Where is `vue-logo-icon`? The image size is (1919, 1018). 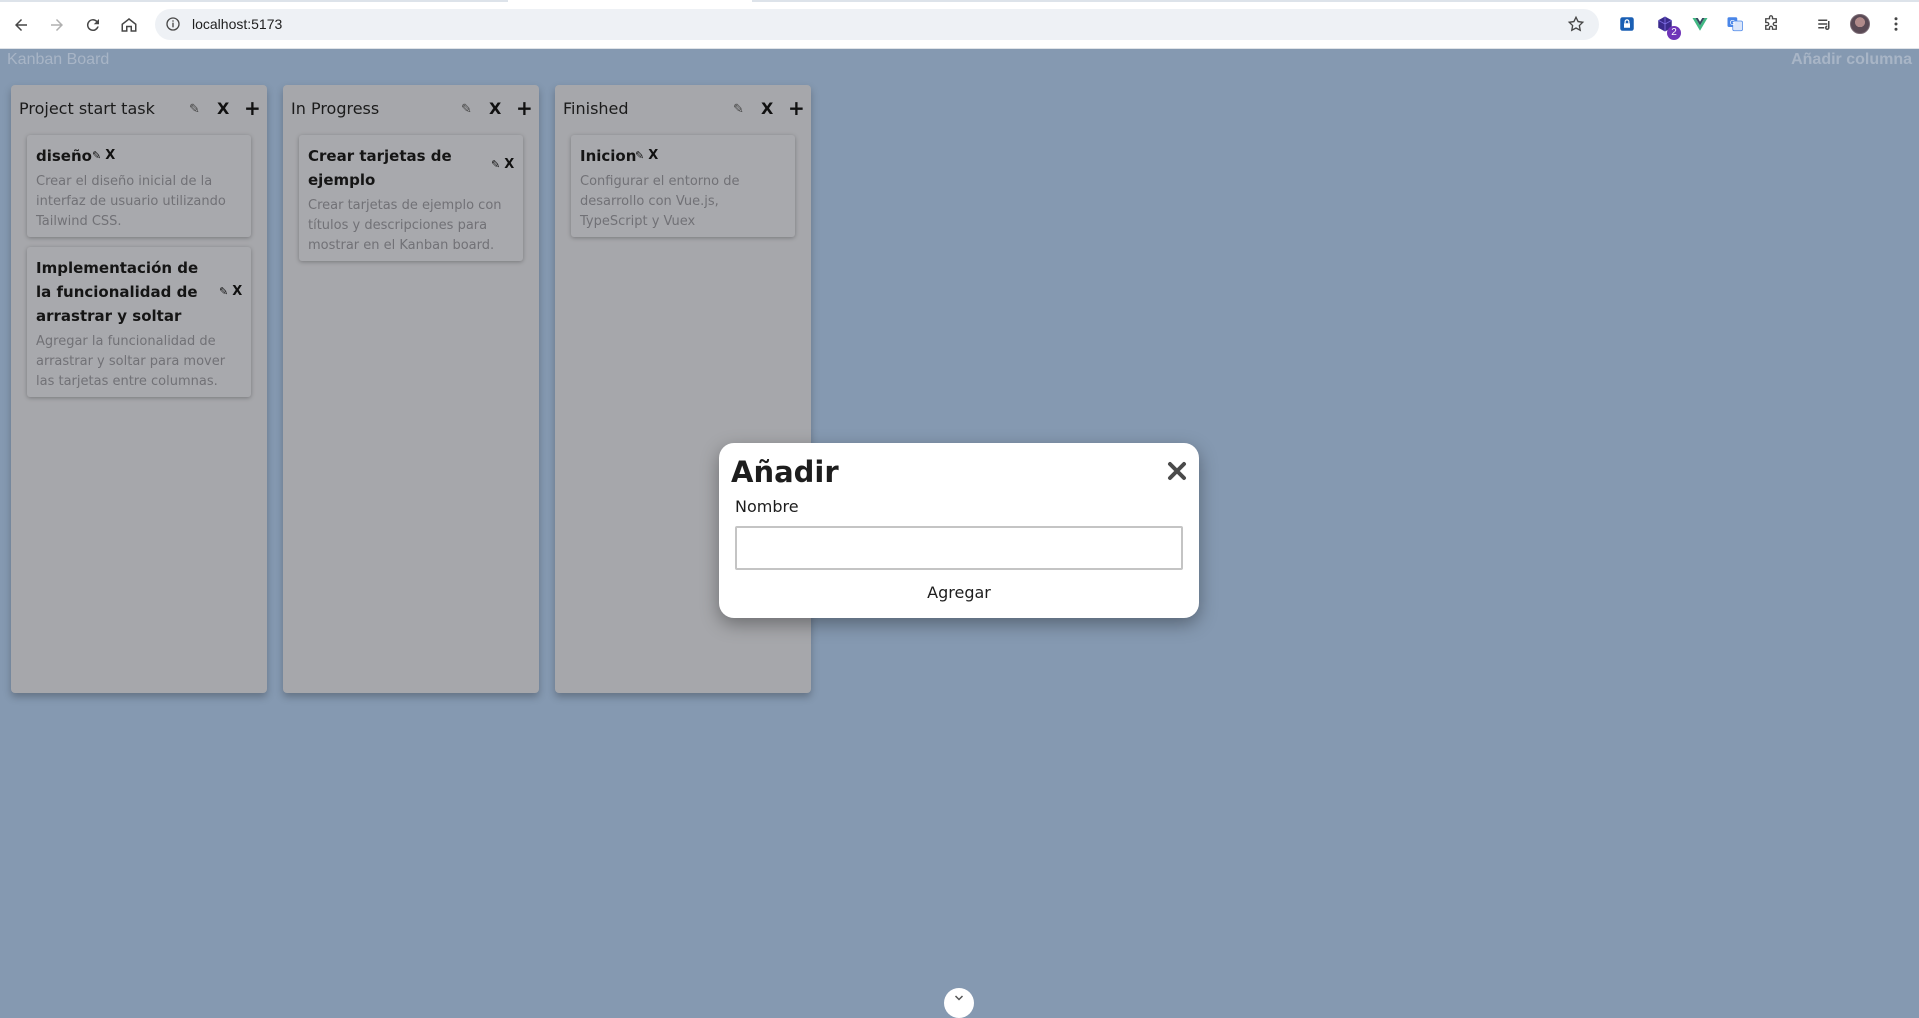
vue-logo-icon is located at coordinates (1700, 24).